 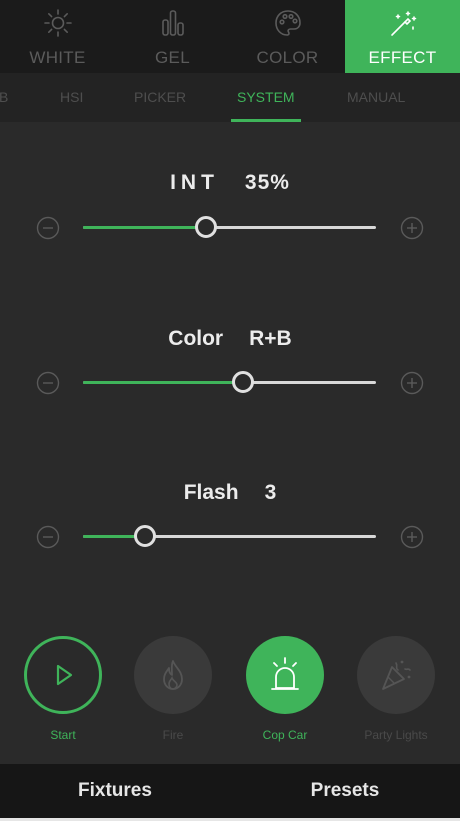 I want to click on flame-icon, so click(x=173, y=675).